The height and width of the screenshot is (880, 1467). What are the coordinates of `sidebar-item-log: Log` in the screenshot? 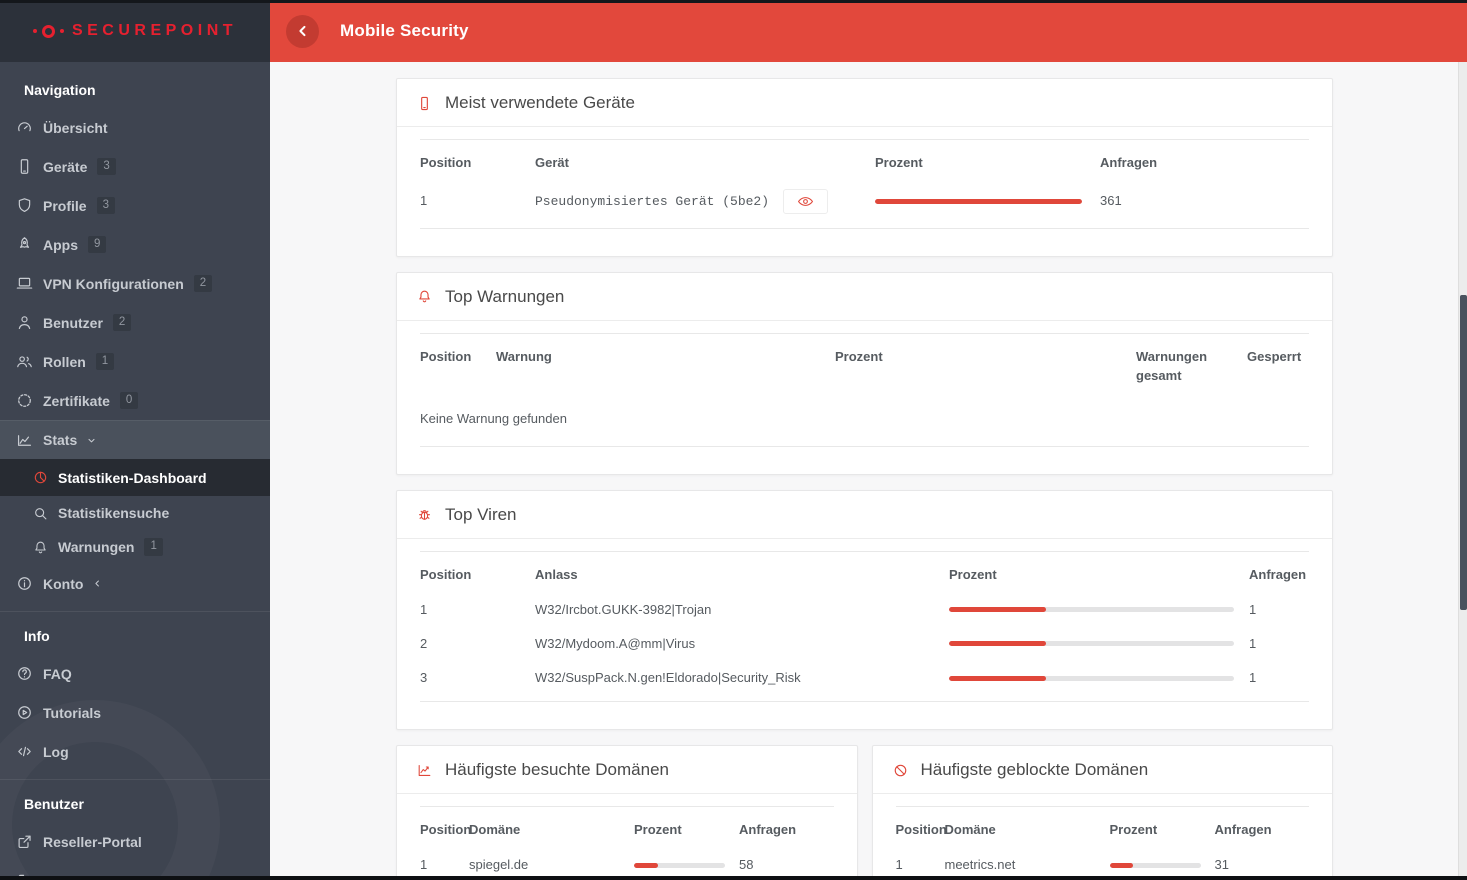 It's located at (135, 751).